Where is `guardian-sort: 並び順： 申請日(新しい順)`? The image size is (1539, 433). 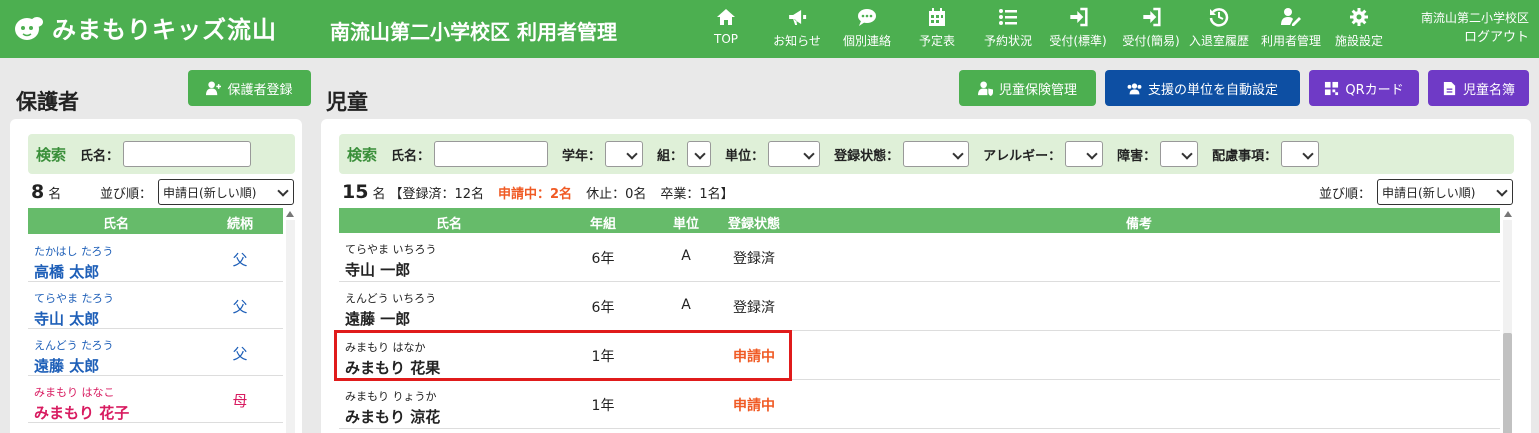
guardian-sort: 並び順： 申請日(新しい順) is located at coordinates (197, 192).